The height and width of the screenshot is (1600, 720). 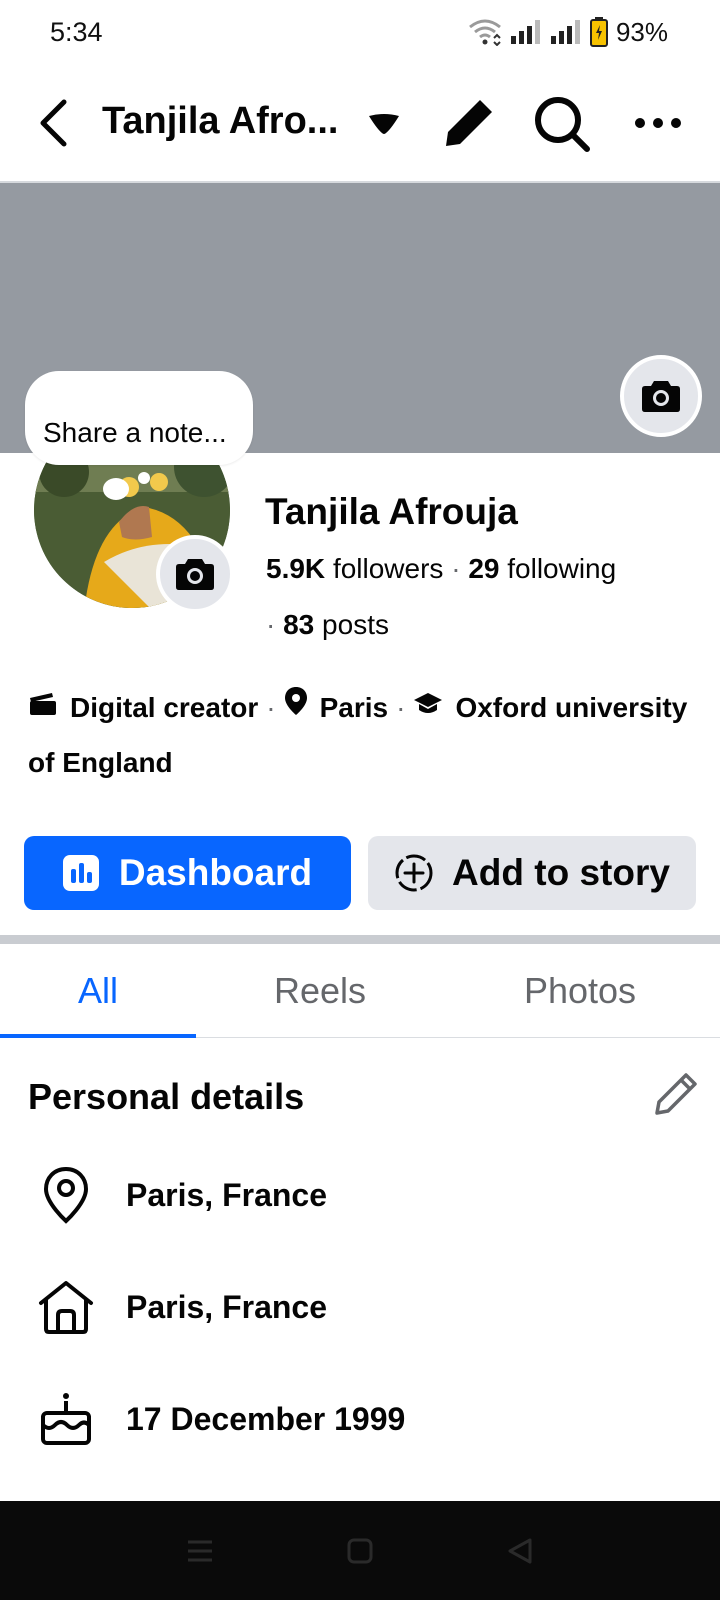 I want to click on following-label: following, so click(x=562, y=568).